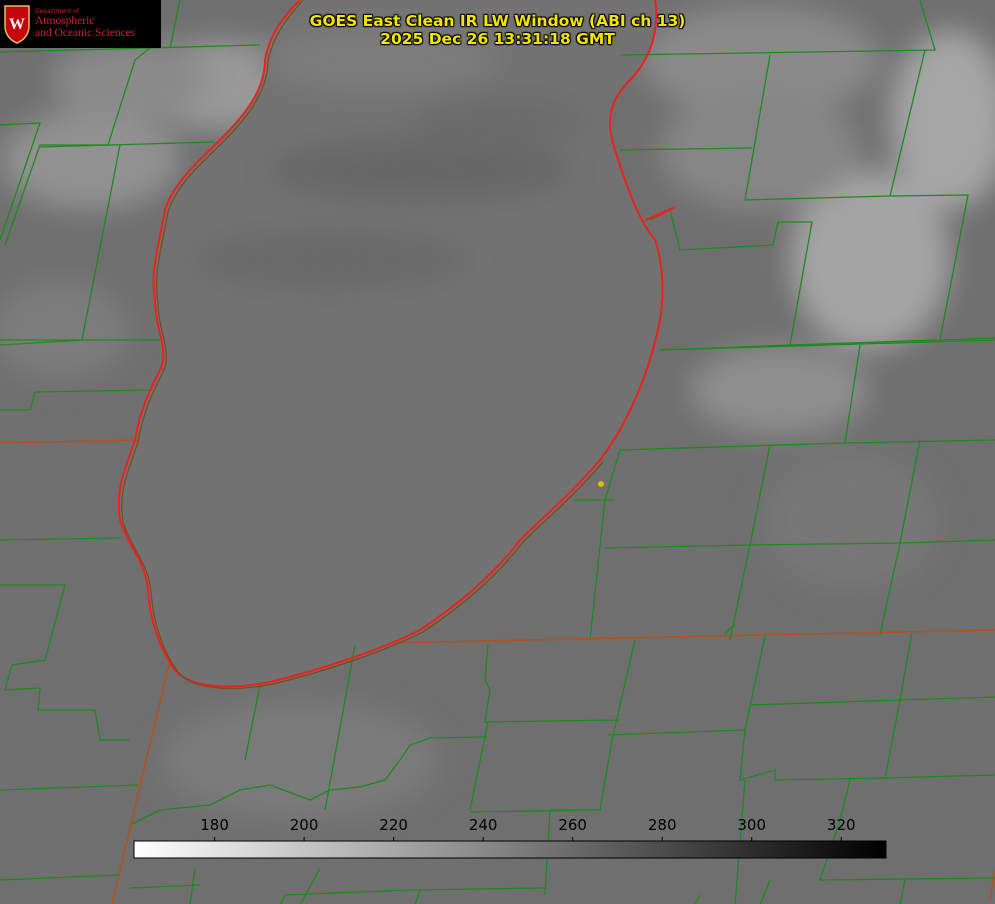 The height and width of the screenshot is (904, 995). What do you see at coordinates (497, 39) in the screenshot?
I see `image-timestamp: 2025 Dec 26 13:31:18 GMT` at bounding box center [497, 39].